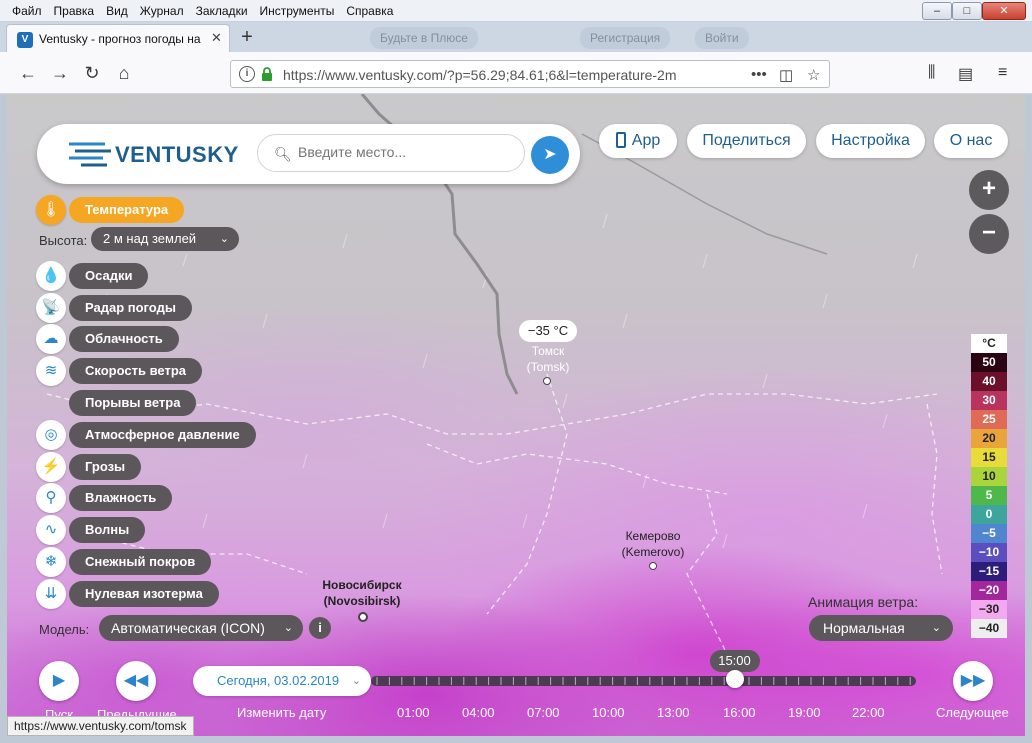 Image resolution: width=1032 pixels, height=743 pixels. What do you see at coordinates (51, 498) in the screenshot?
I see `humidity-icon: ⚲` at bounding box center [51, 498].